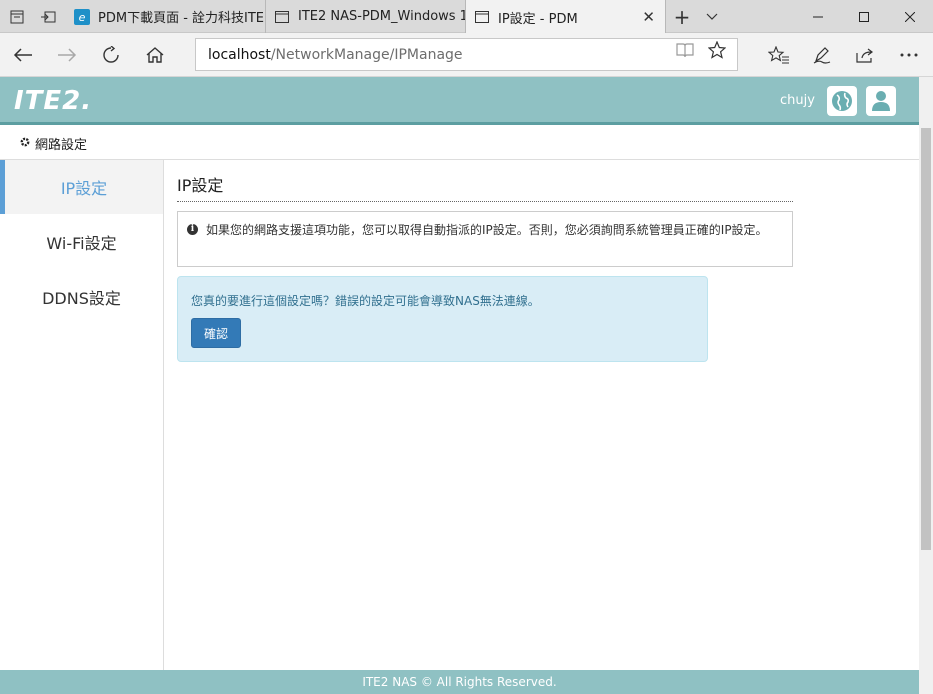  Describe the element at coordinates (48, 17) in the screenshot. I see `set-tabs-aside-icon` at that location.